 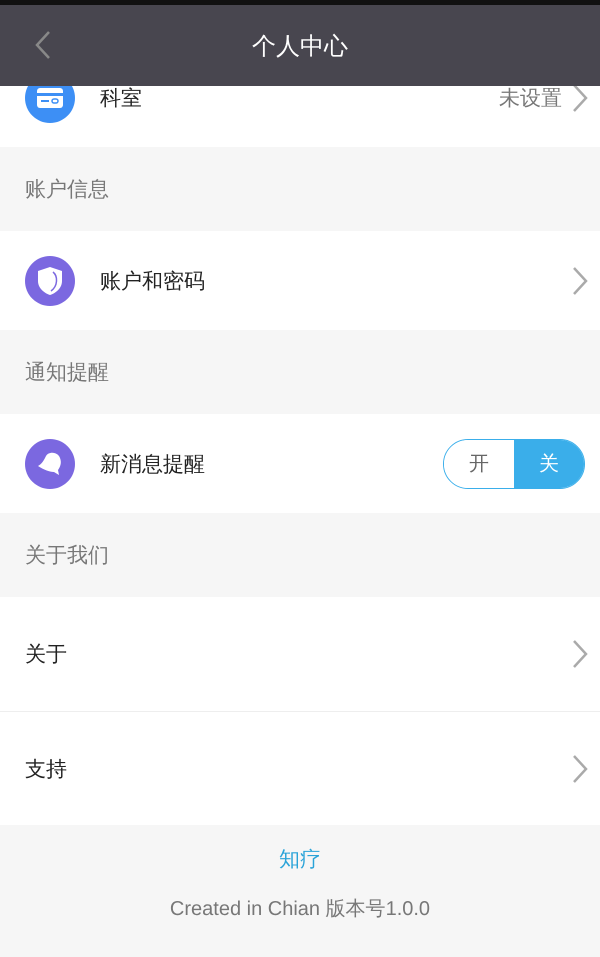 What do you see at coordinates (50, 281) in the screenshot?
I see `shield-icon` at bounding box center [50, 281].